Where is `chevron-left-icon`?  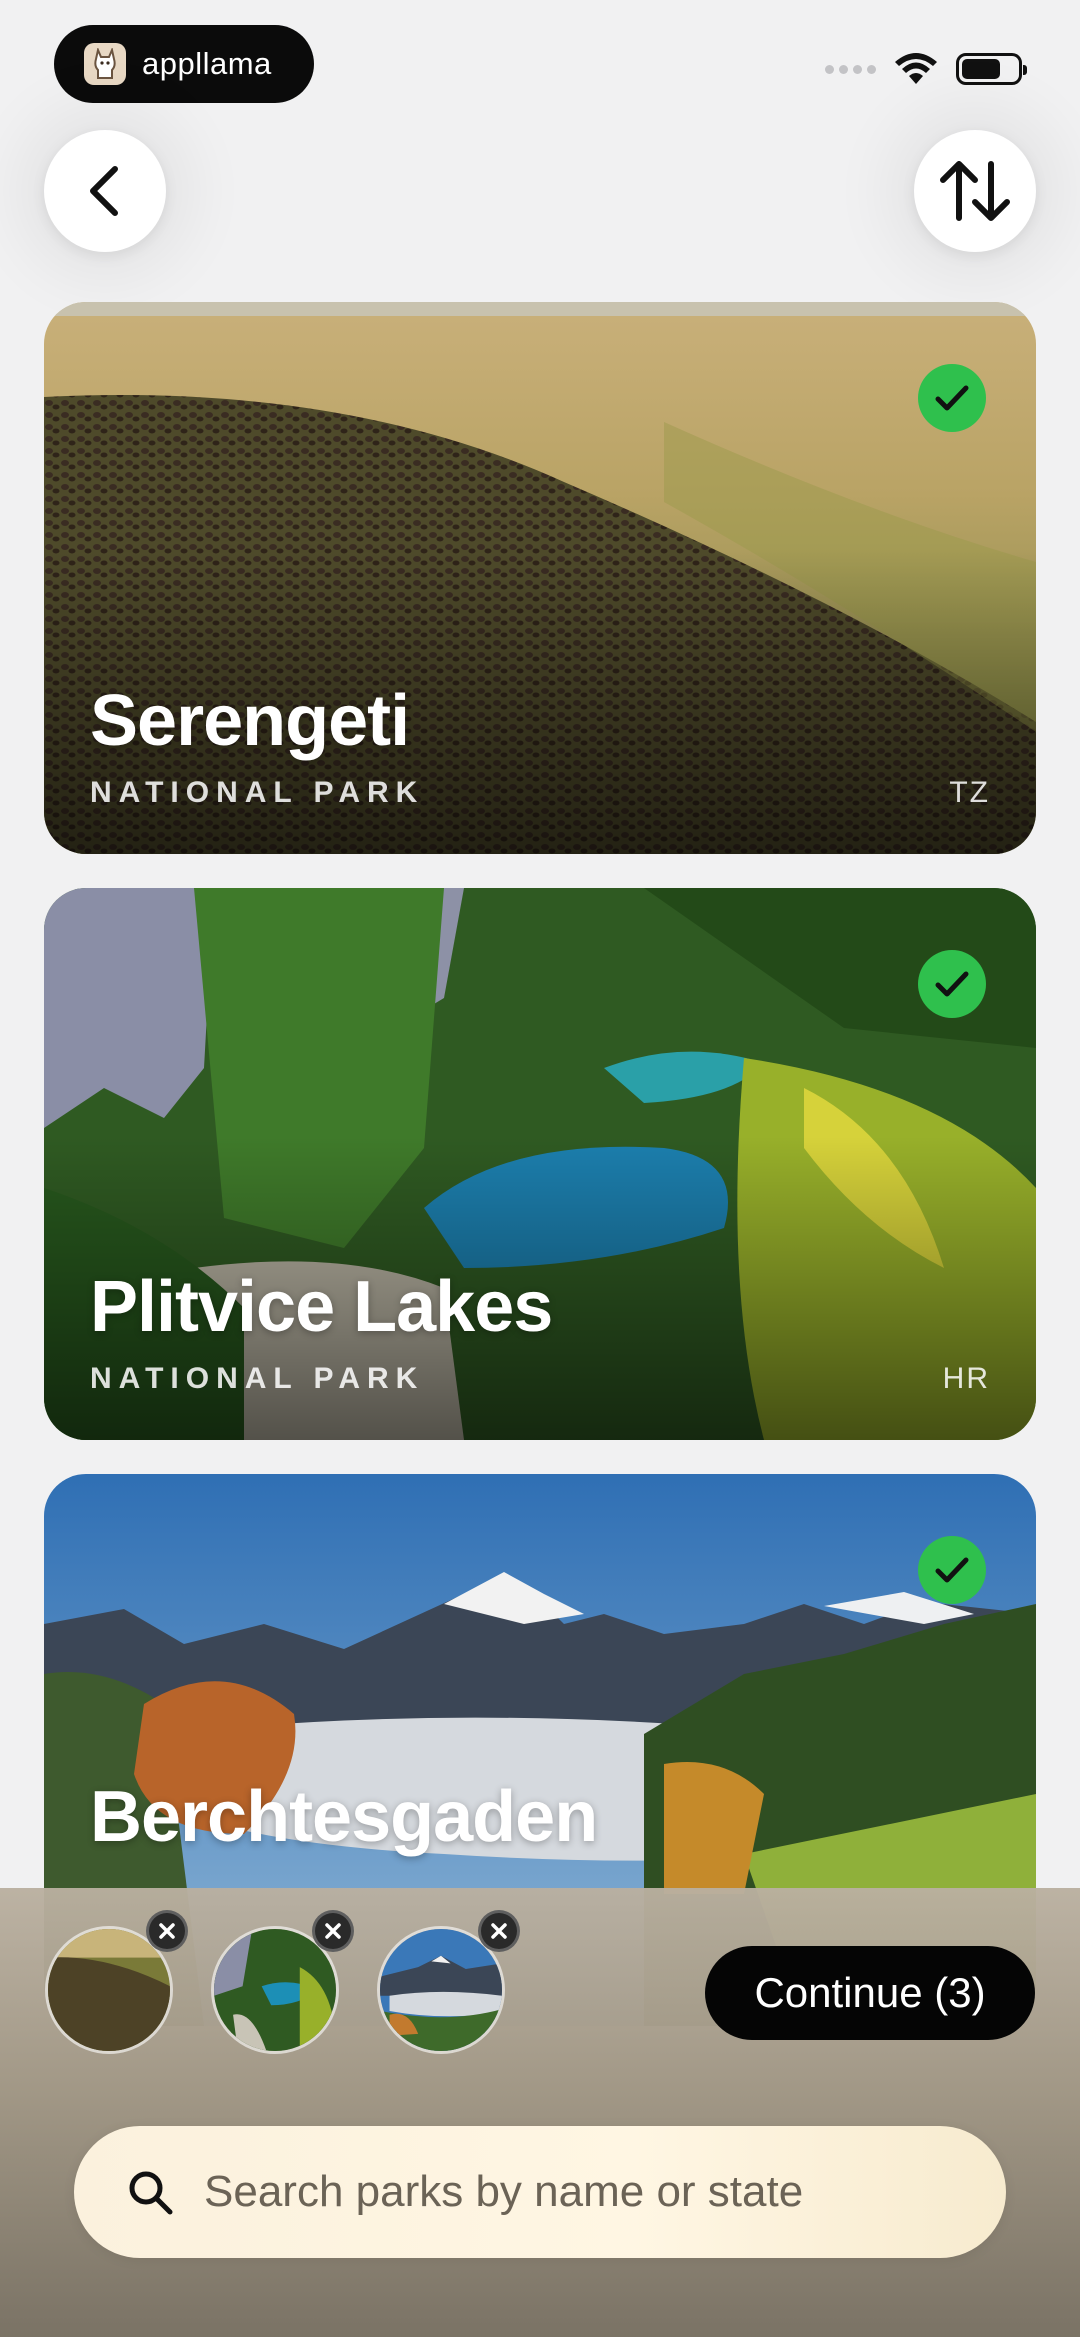 chevron-left-icon is located at coordinates (104, 191).